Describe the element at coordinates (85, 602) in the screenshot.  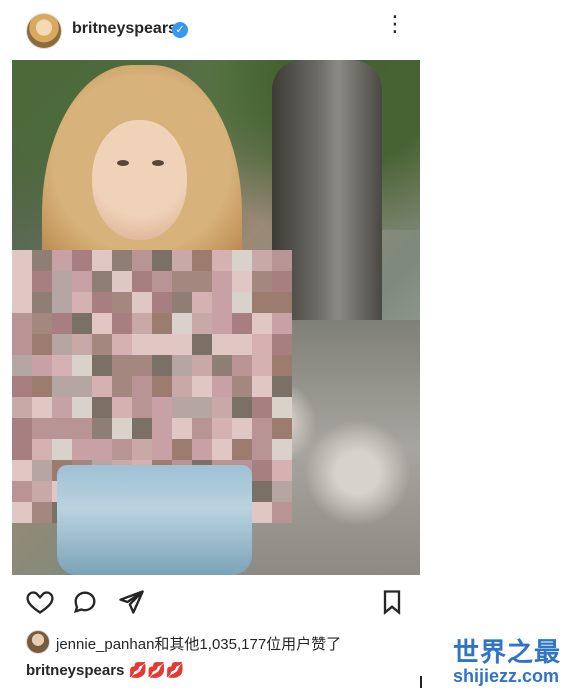
I see `comment-icon` at that location.